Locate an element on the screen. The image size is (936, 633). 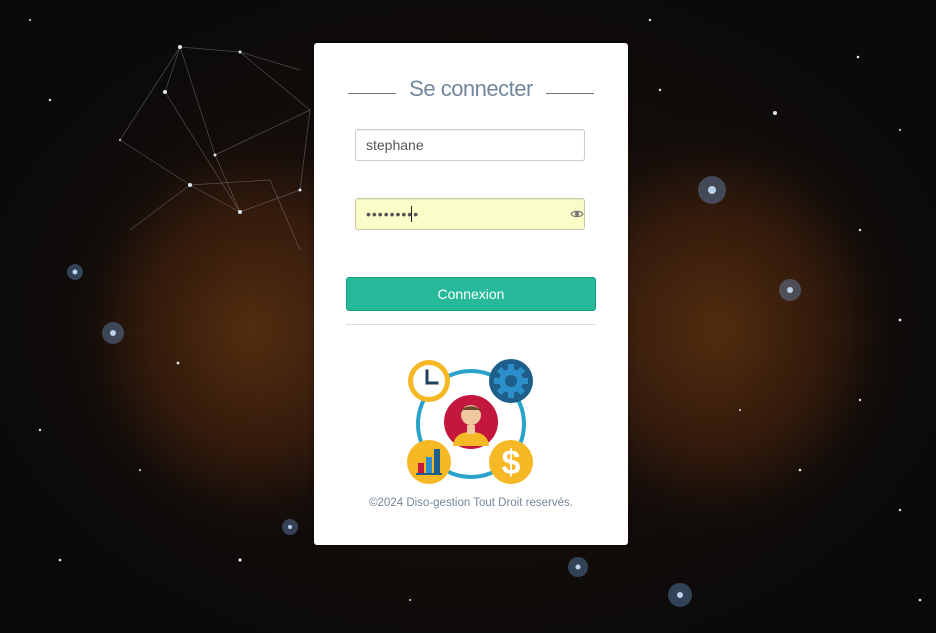
dollar-icon: $ is located at coordinates (511, 462).